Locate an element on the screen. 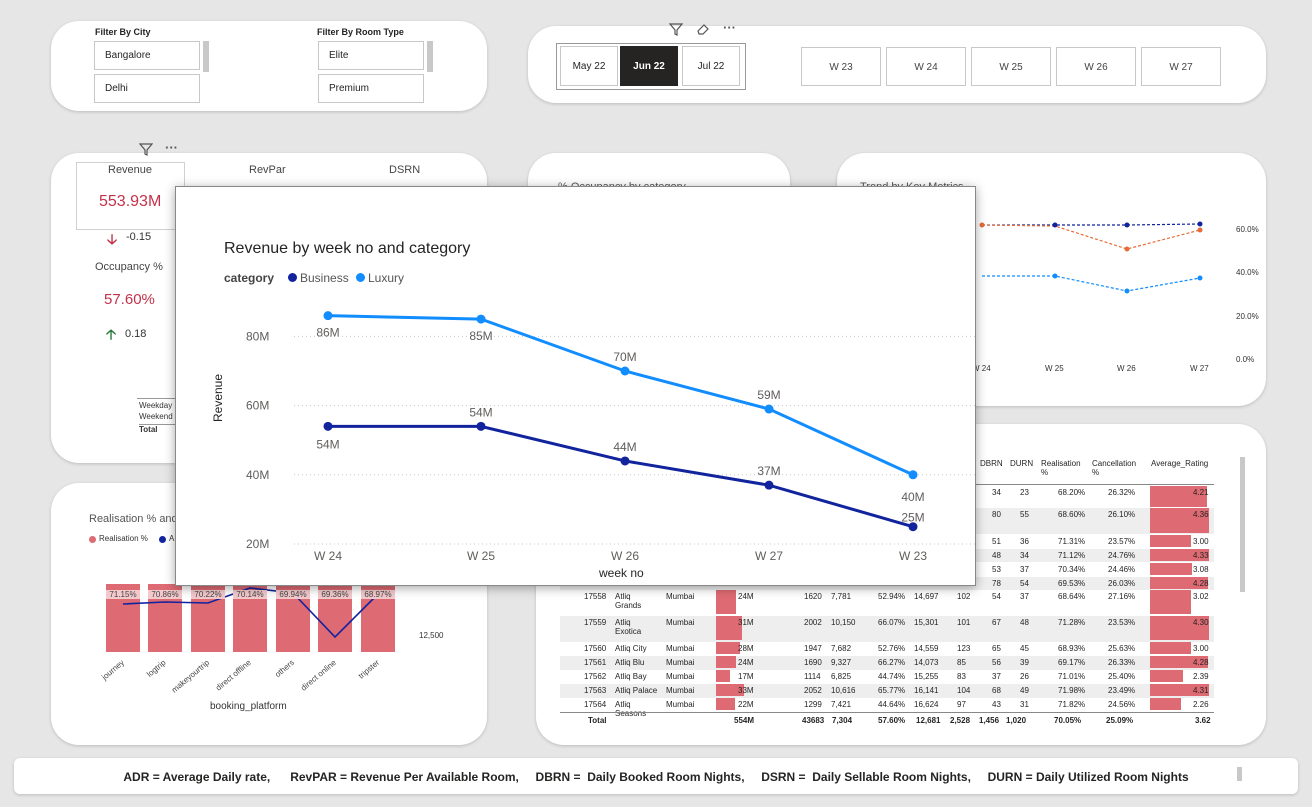 This screenshot has width=1312, height=807. room-scrollbar is located at coordinates (430, 56).